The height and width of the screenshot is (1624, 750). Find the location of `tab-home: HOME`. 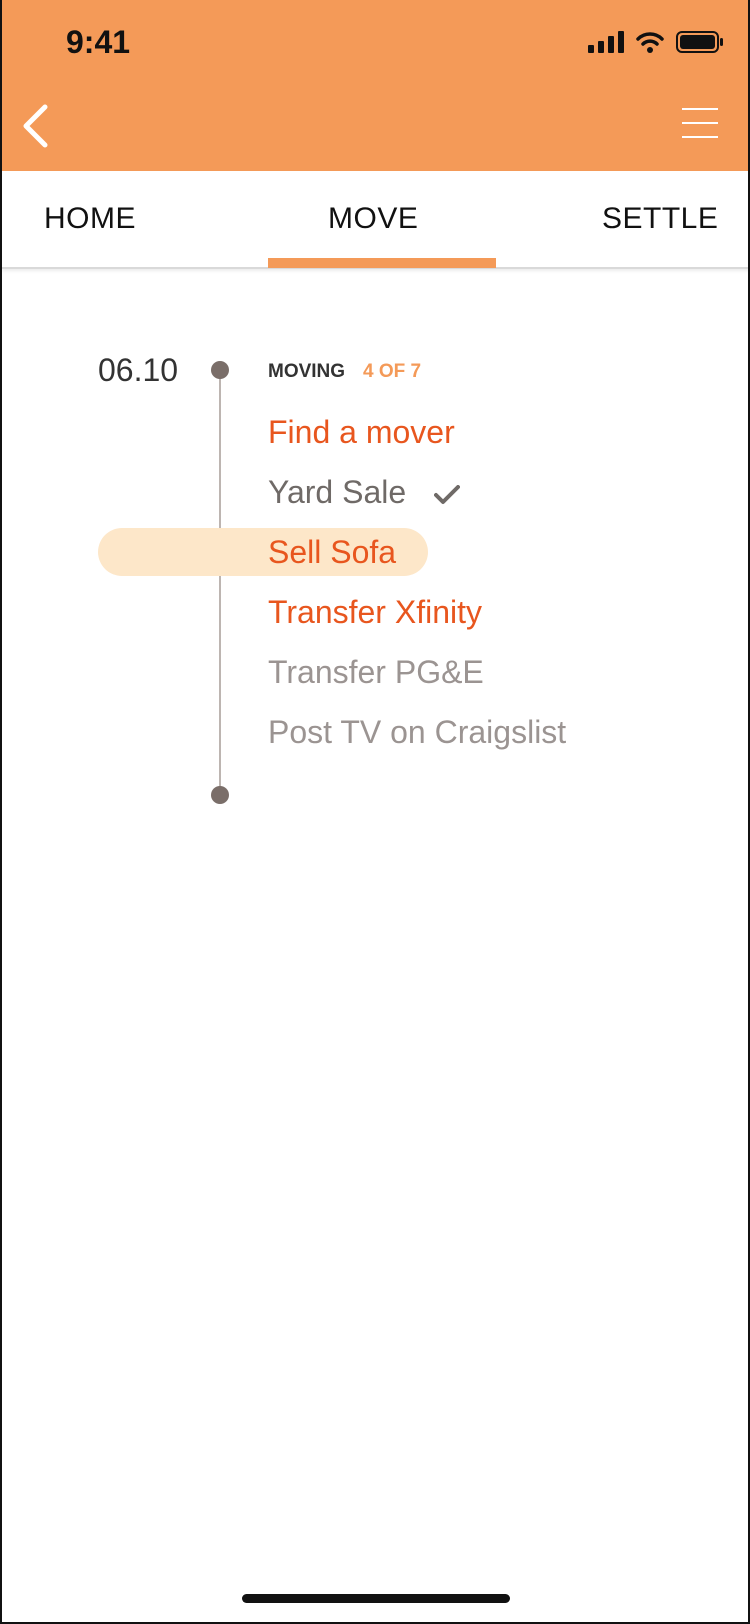

tab-home: HOME is located at coordinates (90, 219).